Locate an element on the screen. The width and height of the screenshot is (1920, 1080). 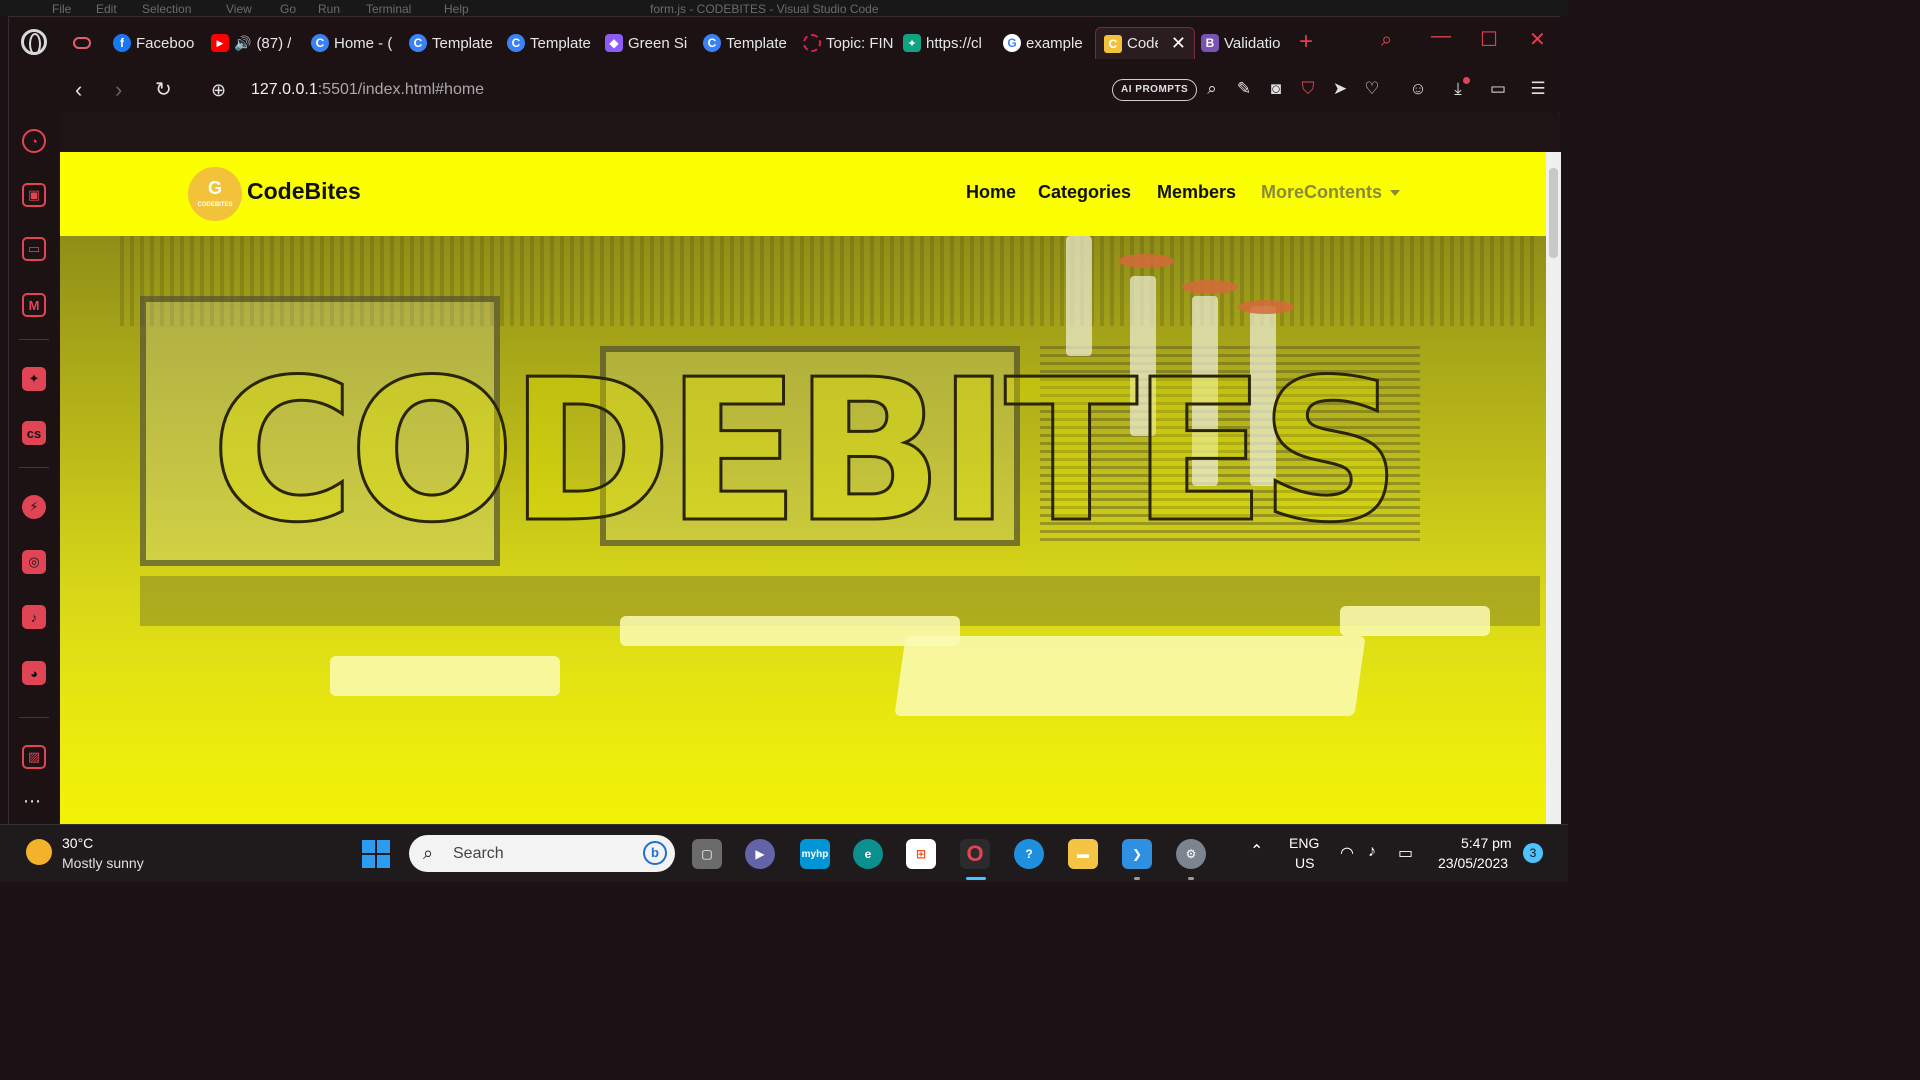
tab-label: Template is located at coordinates (462, 43).